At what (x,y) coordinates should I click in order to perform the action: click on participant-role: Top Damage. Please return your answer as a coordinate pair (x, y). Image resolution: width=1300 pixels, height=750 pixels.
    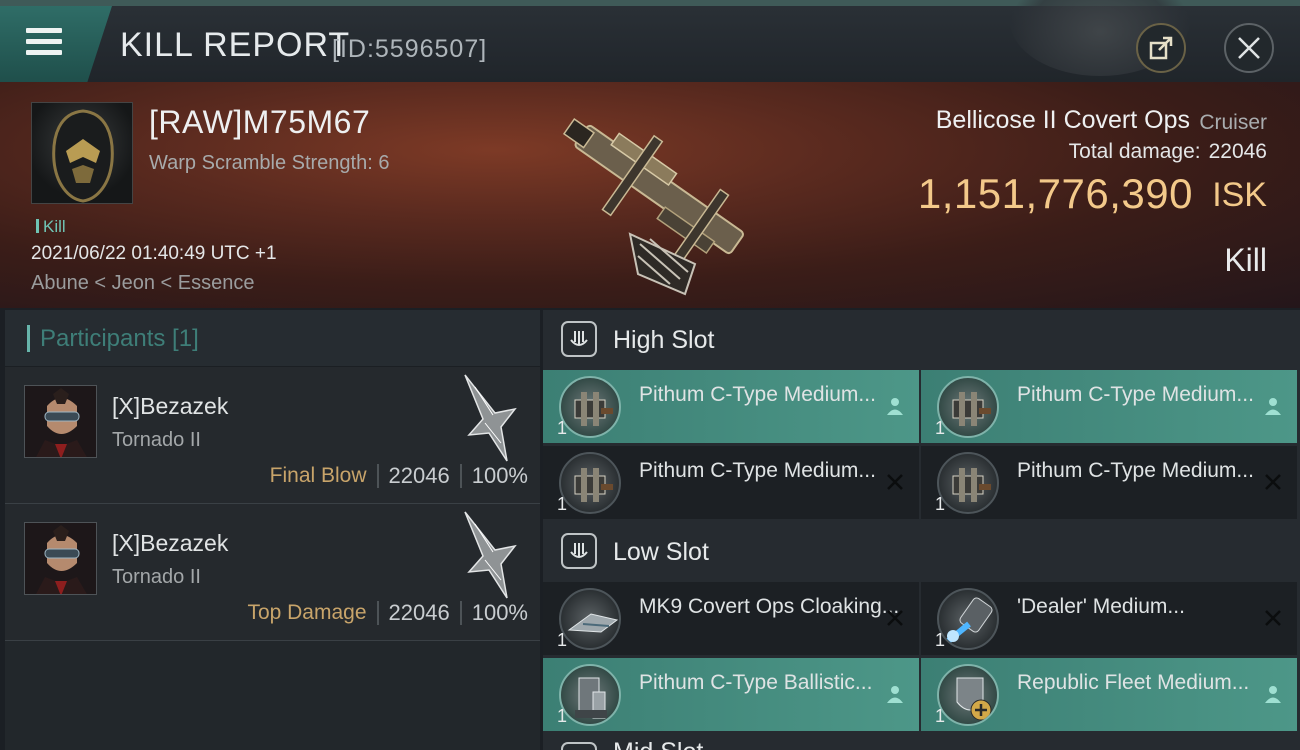
    Looking at the image, I should click on (307, 612).